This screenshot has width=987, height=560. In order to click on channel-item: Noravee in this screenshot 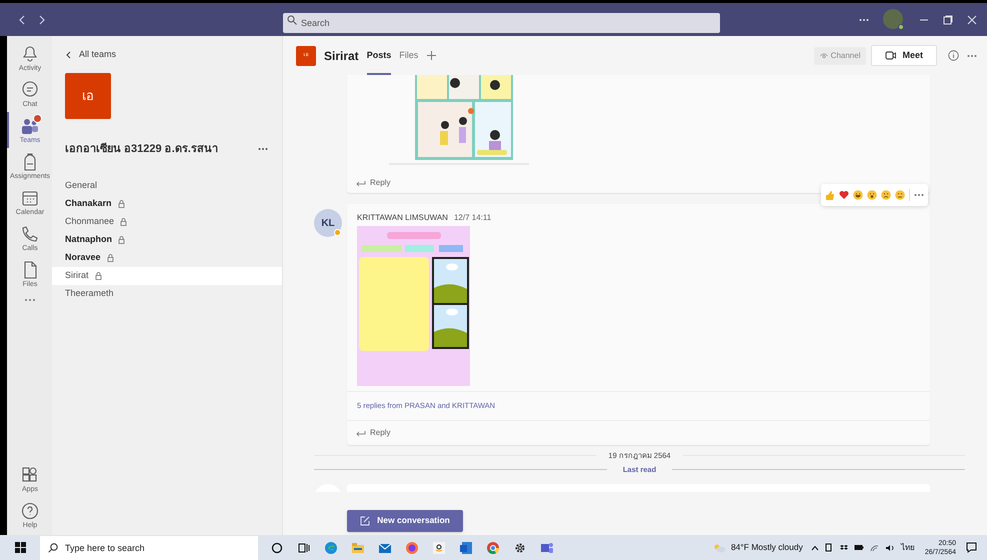, I will do `click(167, 258)`.